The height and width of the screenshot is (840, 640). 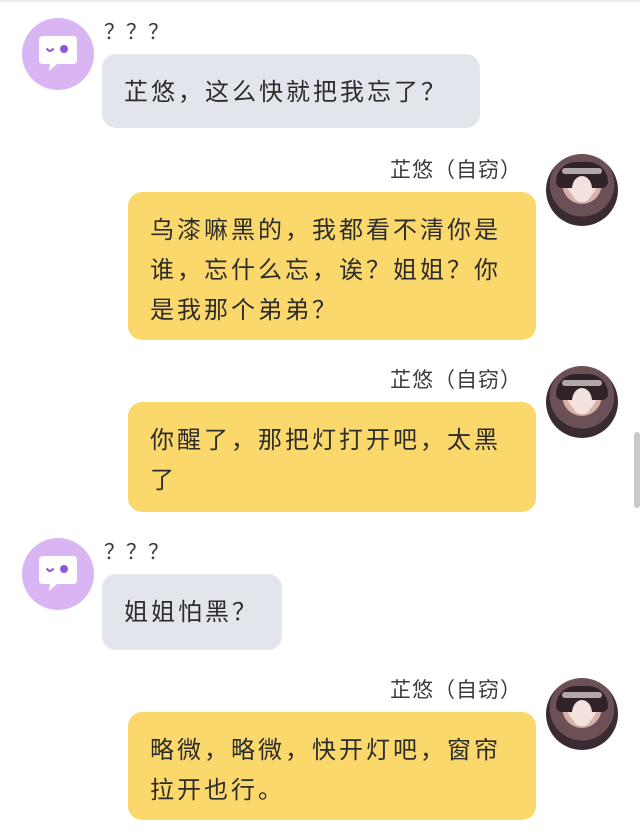 I want to click on top-divider, so click(x=320, y=1).